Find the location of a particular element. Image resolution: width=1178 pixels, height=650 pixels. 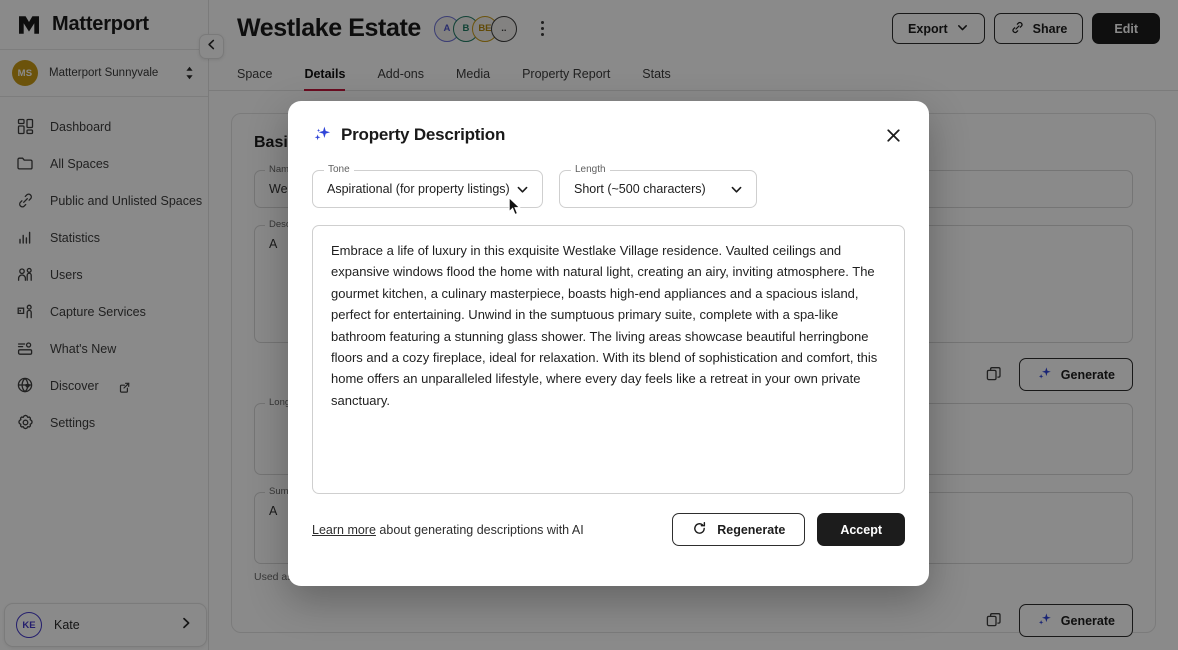

modal-footer-actions: Regenerate Accept is located at coordinates (788, 529).